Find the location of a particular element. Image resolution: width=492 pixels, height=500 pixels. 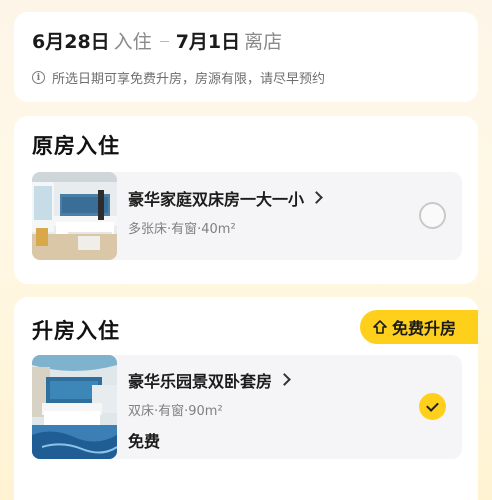

radio-unselected is located at coordinates (432, 215).